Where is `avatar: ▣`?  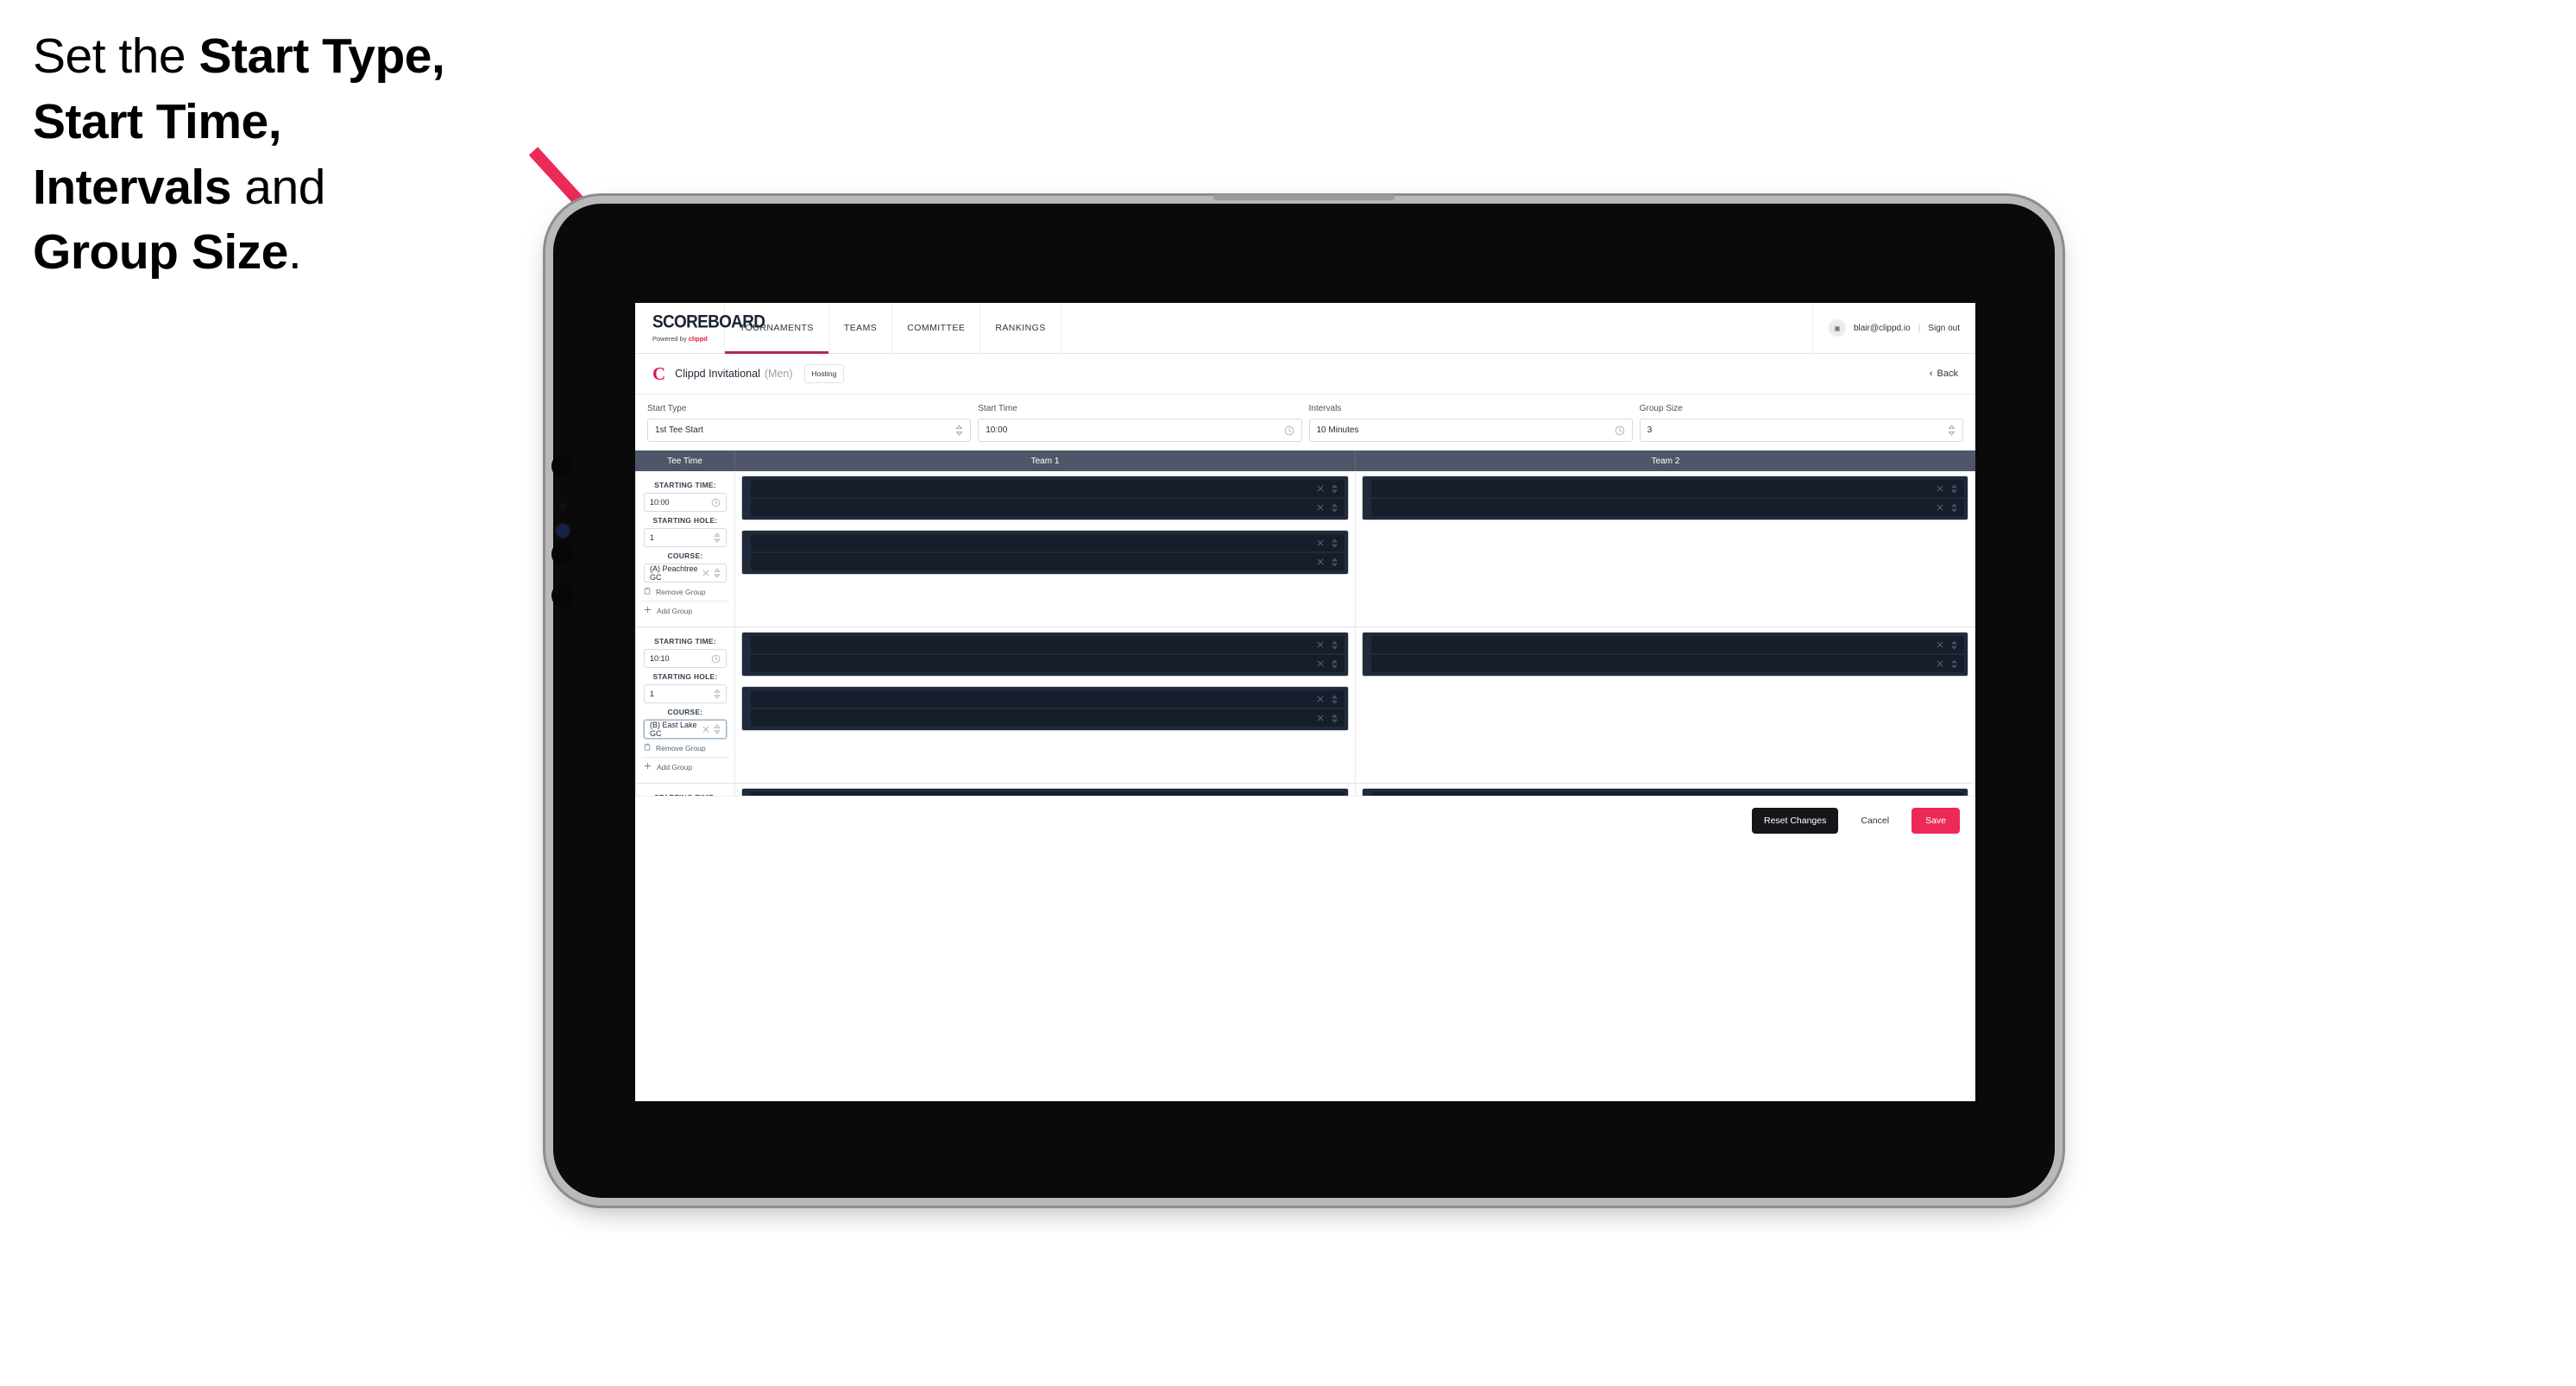
avatar: ▣ is located at coordinates (1837, 328).